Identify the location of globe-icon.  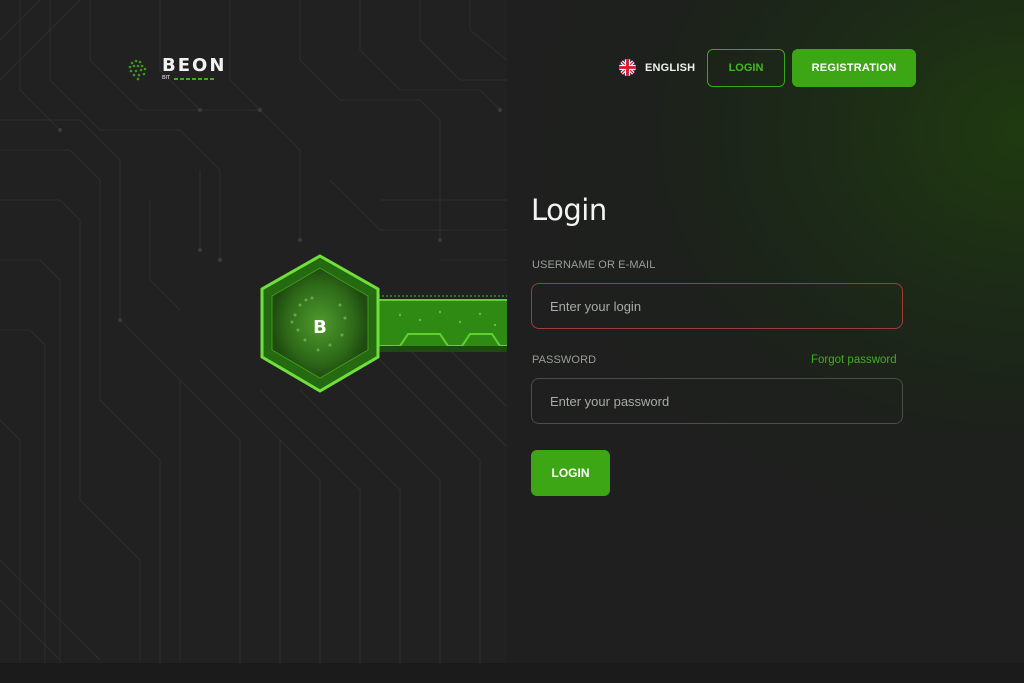
(137, 70).